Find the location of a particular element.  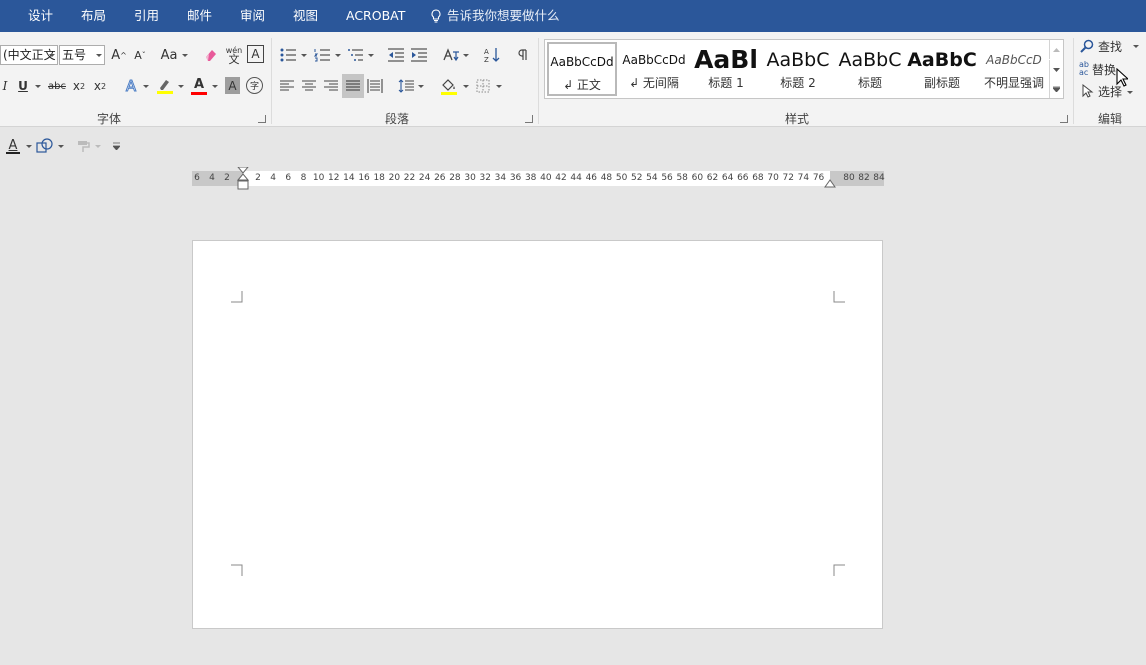

strikethrough-button: abc is located at coordinates (57, 86).